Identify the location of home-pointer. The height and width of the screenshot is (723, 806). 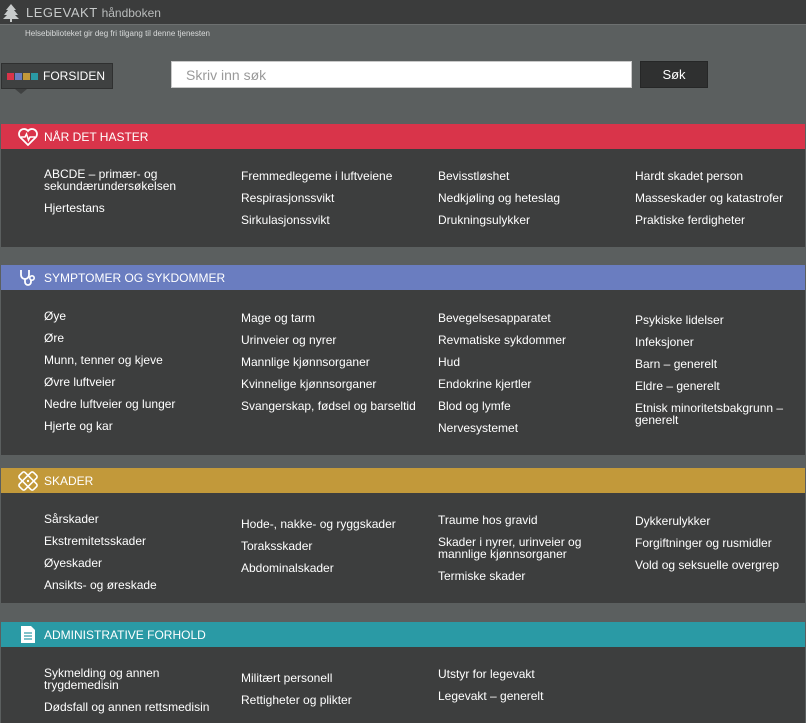
(21, 91).